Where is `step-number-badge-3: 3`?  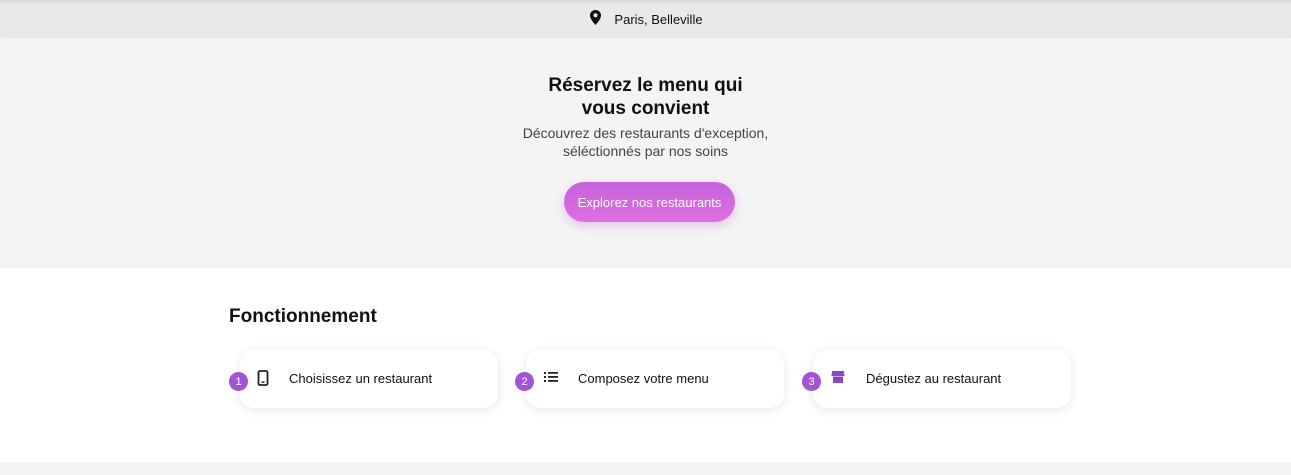 step-number-badge-3: 3 is located at coordinates (811, 381).